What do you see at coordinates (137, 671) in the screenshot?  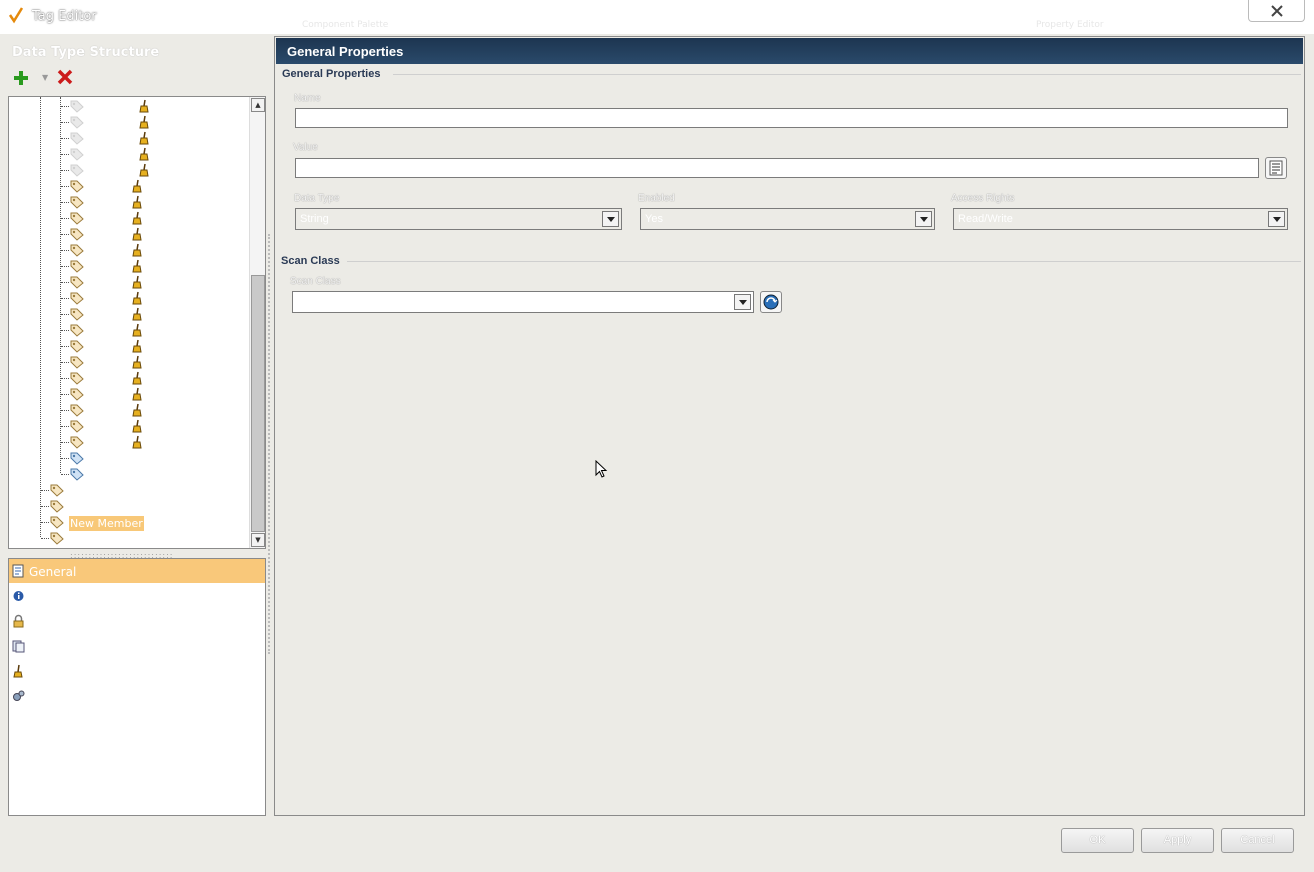 I see `category-alarms` at bounding box center [137, 671].